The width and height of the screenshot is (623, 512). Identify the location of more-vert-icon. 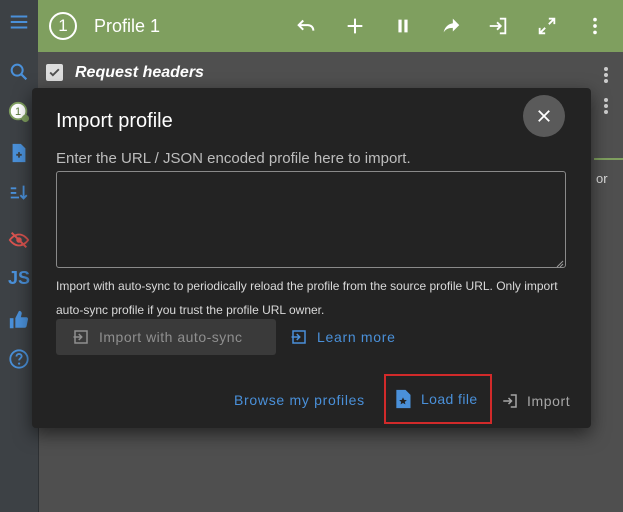
(595, 26).